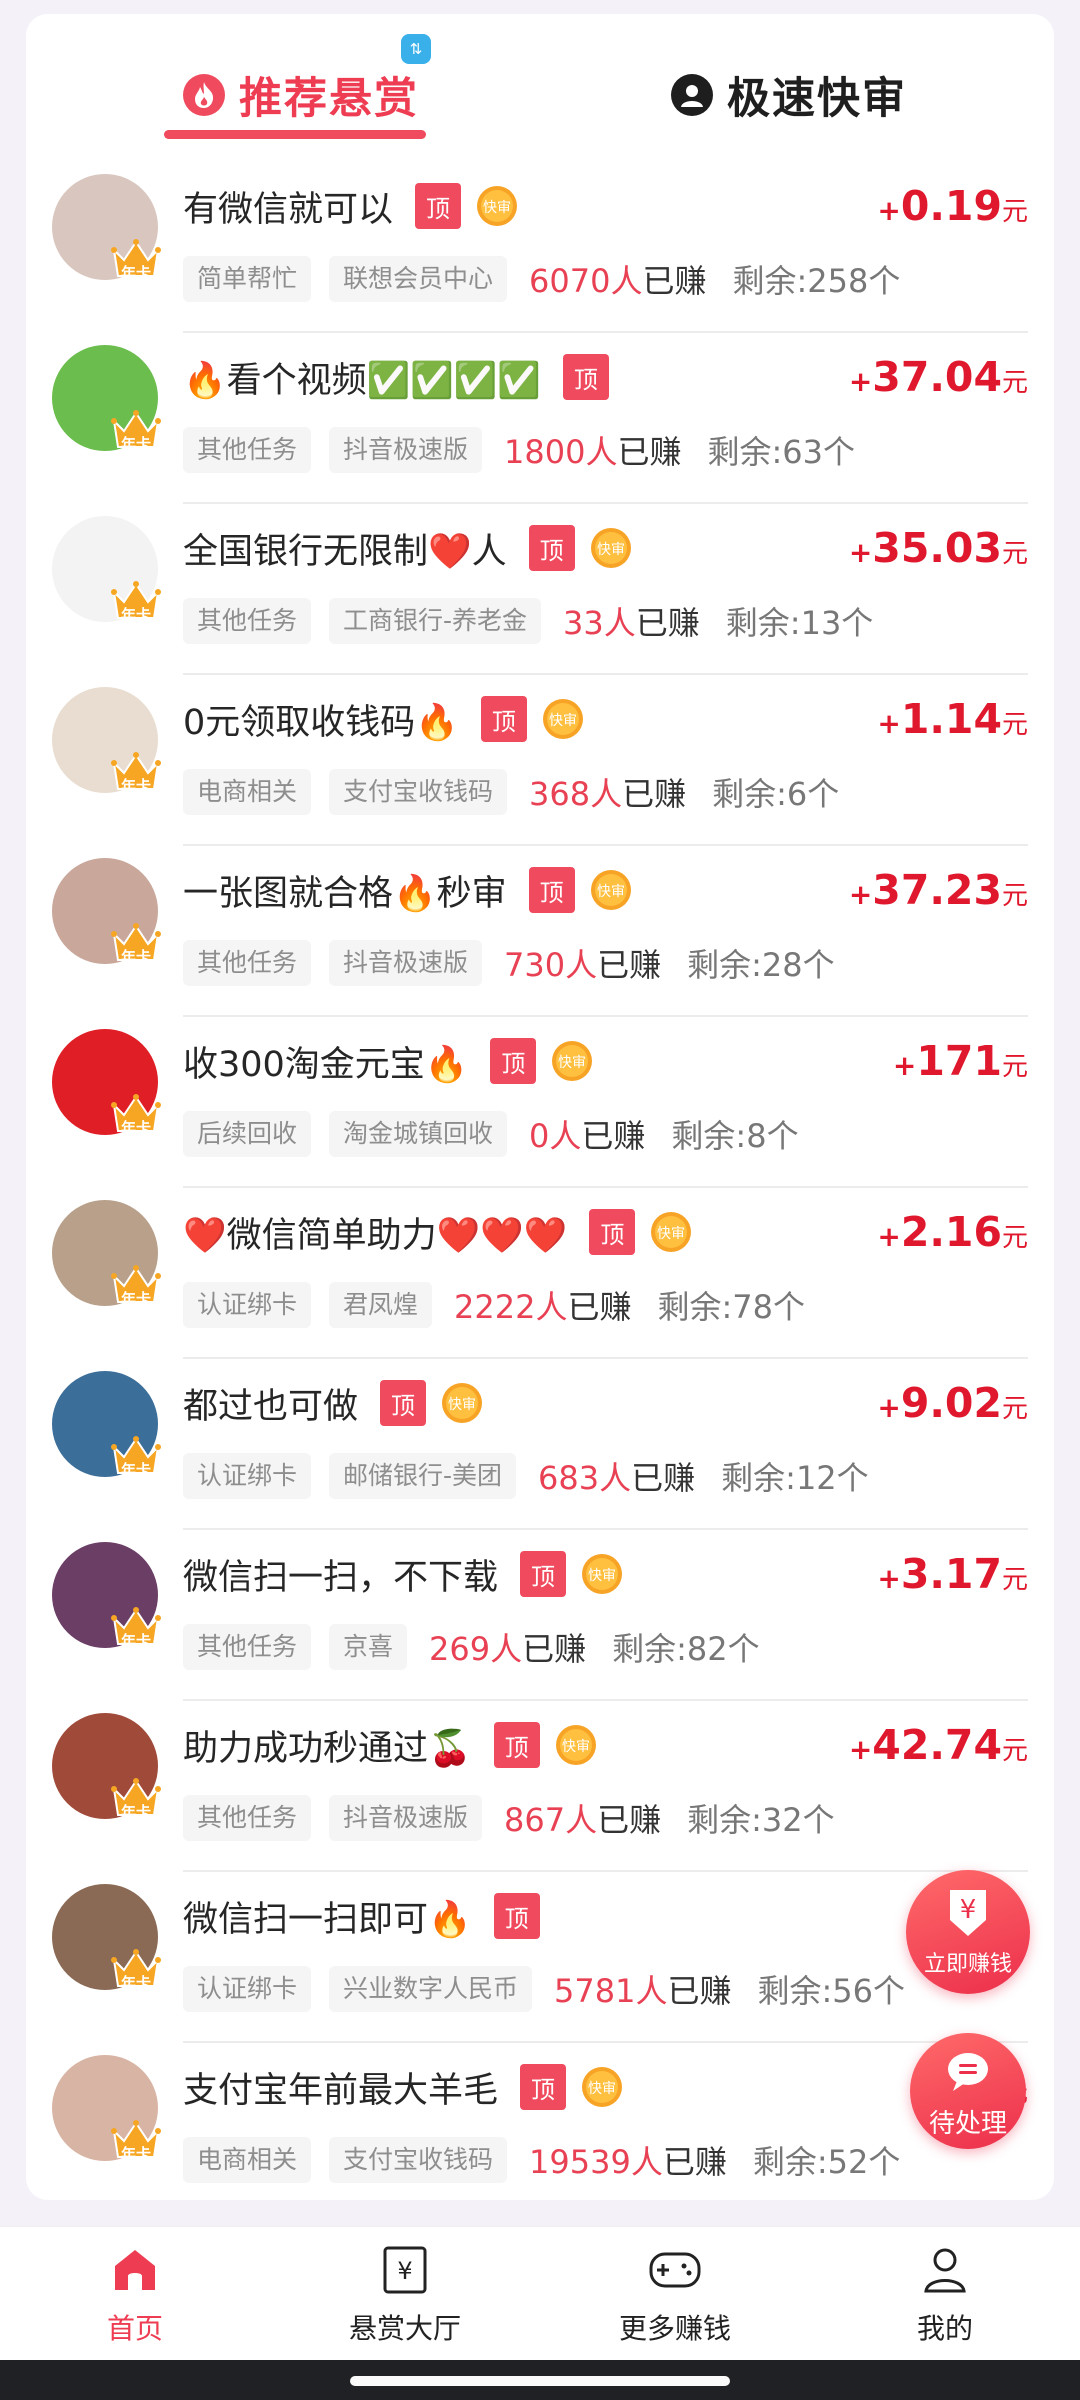 This screenshot has height=2400, width=1080. What do you see at coordinates (418, 1134) in the screenshot?
I see `merchant-tag: 淘金城镇回收` at bounding box center [418, 1134].